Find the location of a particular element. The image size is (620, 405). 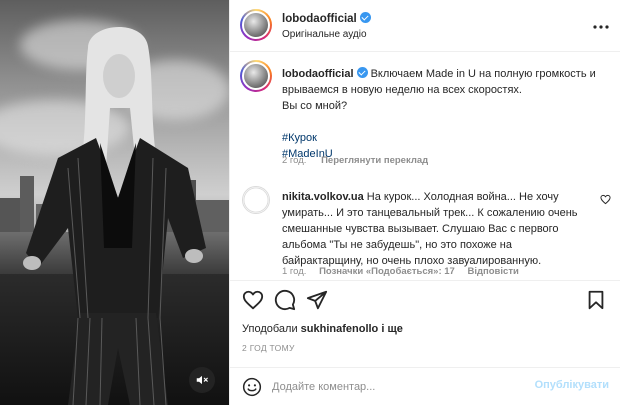

post-author: lobodaofficial is located at coordinates (326, 18).